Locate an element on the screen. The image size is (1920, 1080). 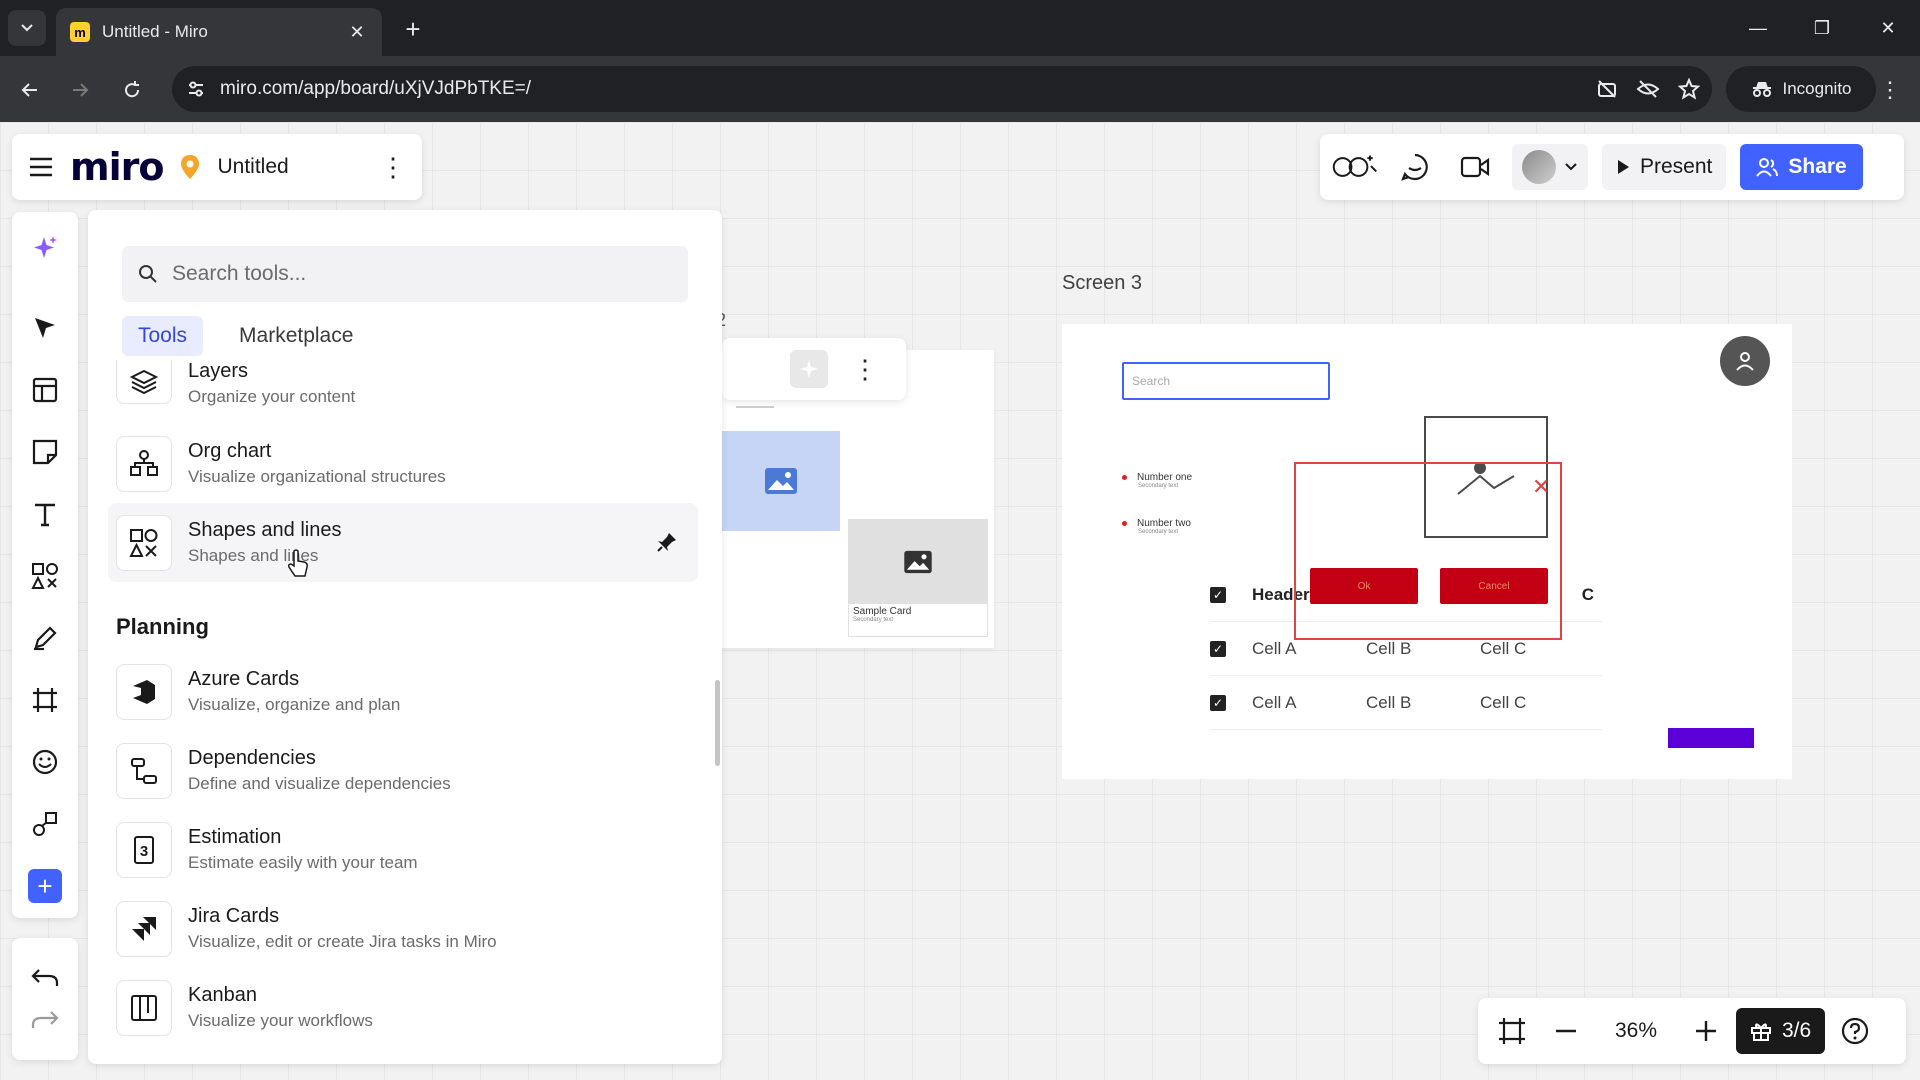
table-cell: Cell A is located at coordinates (1274, 702).